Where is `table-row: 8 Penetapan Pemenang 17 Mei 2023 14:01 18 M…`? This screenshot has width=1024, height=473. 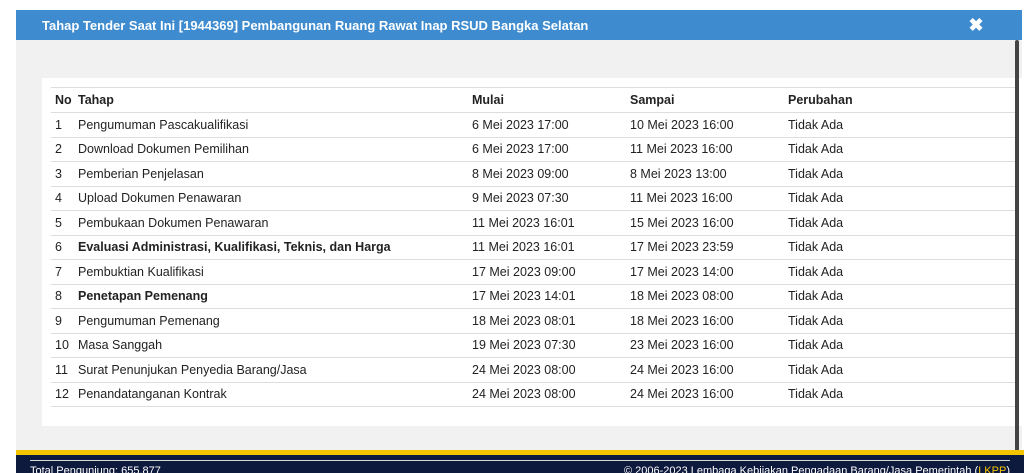
table-row: 8 Penetapan Pemenang 17 Mei 2023 14:01 18 M… is located at coordinates (535, 296).